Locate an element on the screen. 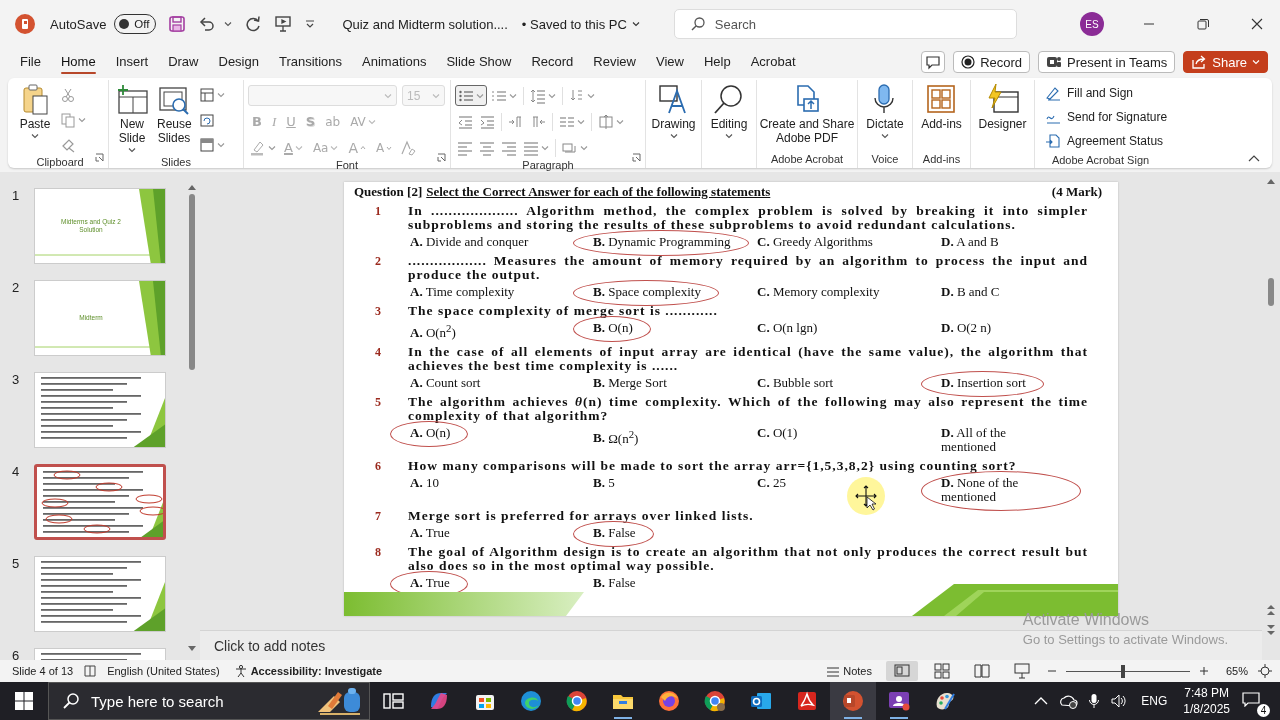  ribbon-tab: Acrobat is located at coordinates (773, 62).